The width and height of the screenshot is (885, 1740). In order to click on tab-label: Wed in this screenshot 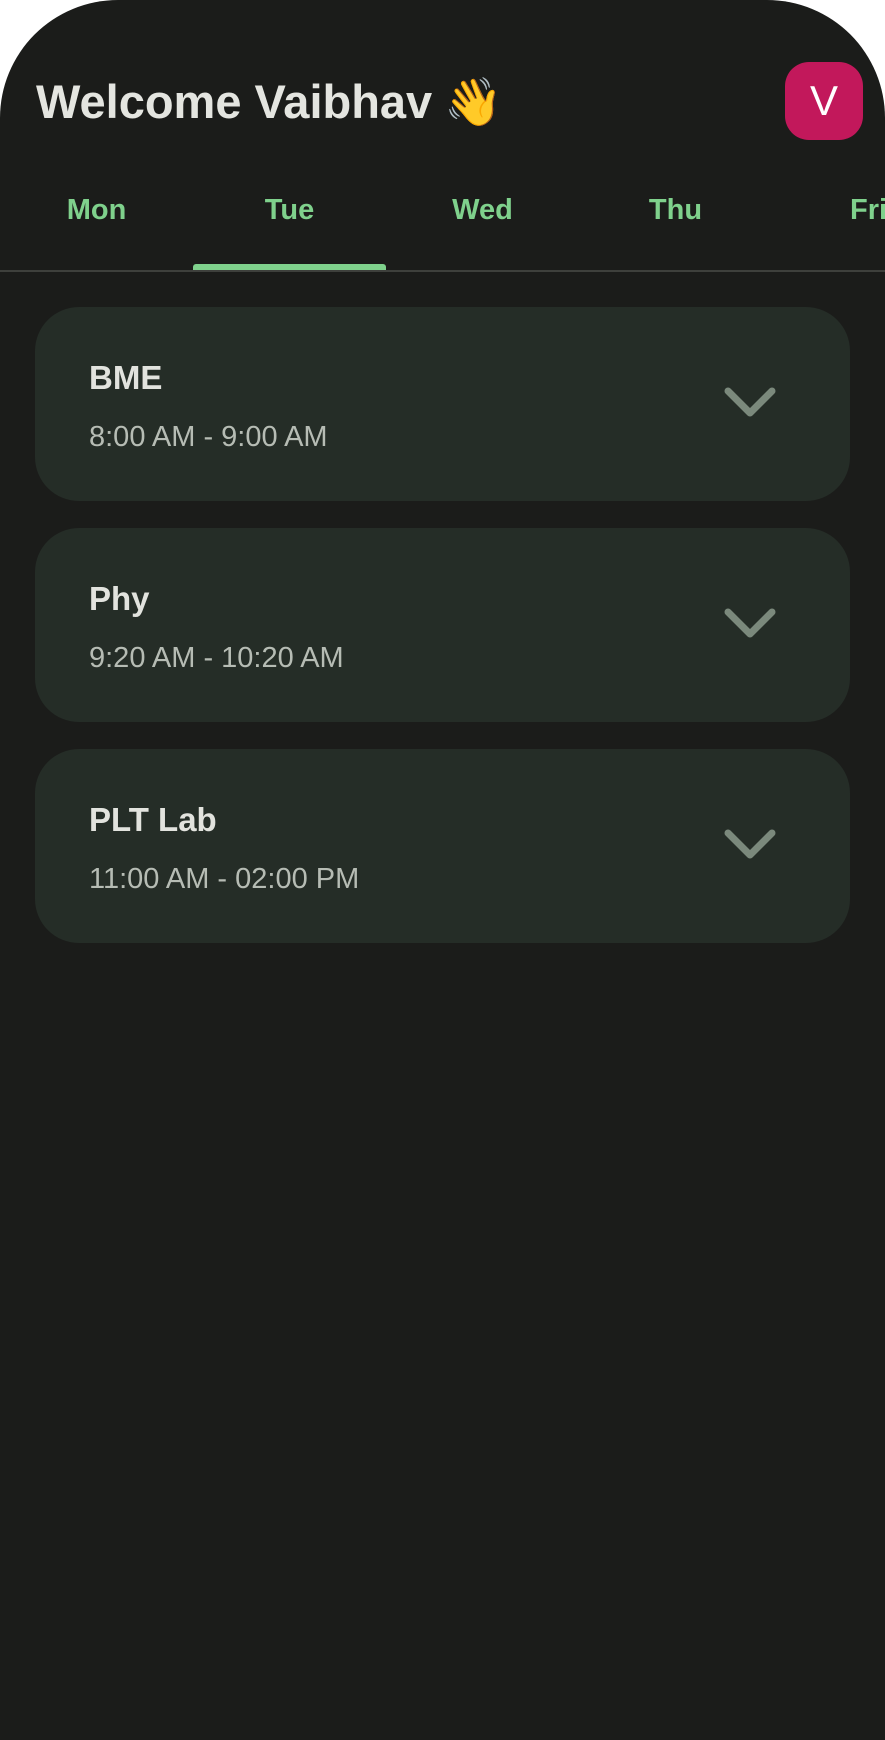, I will do `click(482, 209)`.